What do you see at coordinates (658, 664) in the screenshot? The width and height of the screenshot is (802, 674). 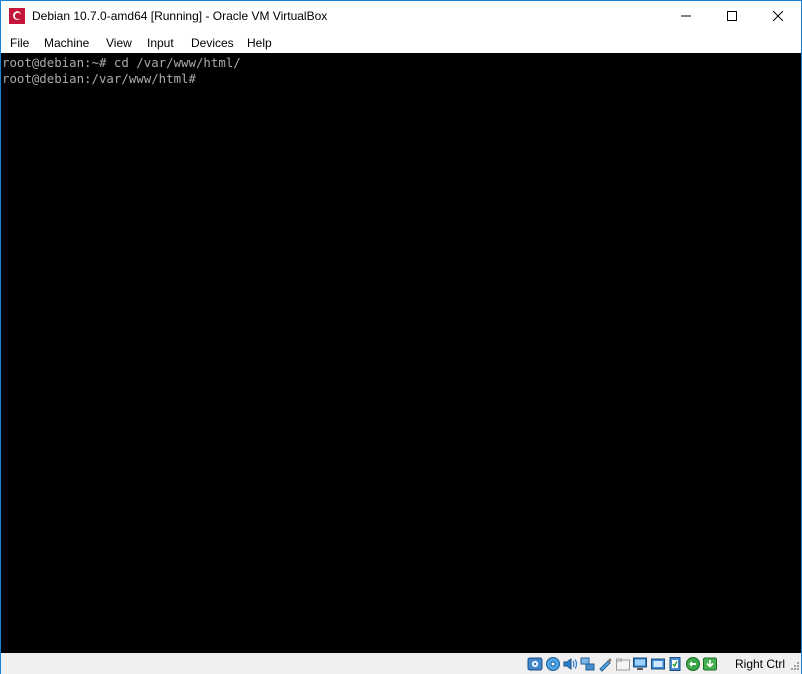 I see `recording-icon` at bounding box center [658, 664].